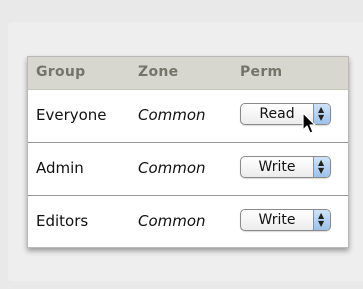 This screenshot has width=363, height=289. Describe the element at coordinates (71, 115) in the screenshot. I see `group-cell: Everyone` at that location.